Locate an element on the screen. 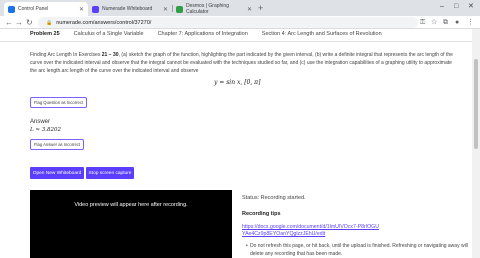 The width and height of the screenshot is (480, 258). bookmark-star-icon: ☆ is located at coordinates (434, 22).